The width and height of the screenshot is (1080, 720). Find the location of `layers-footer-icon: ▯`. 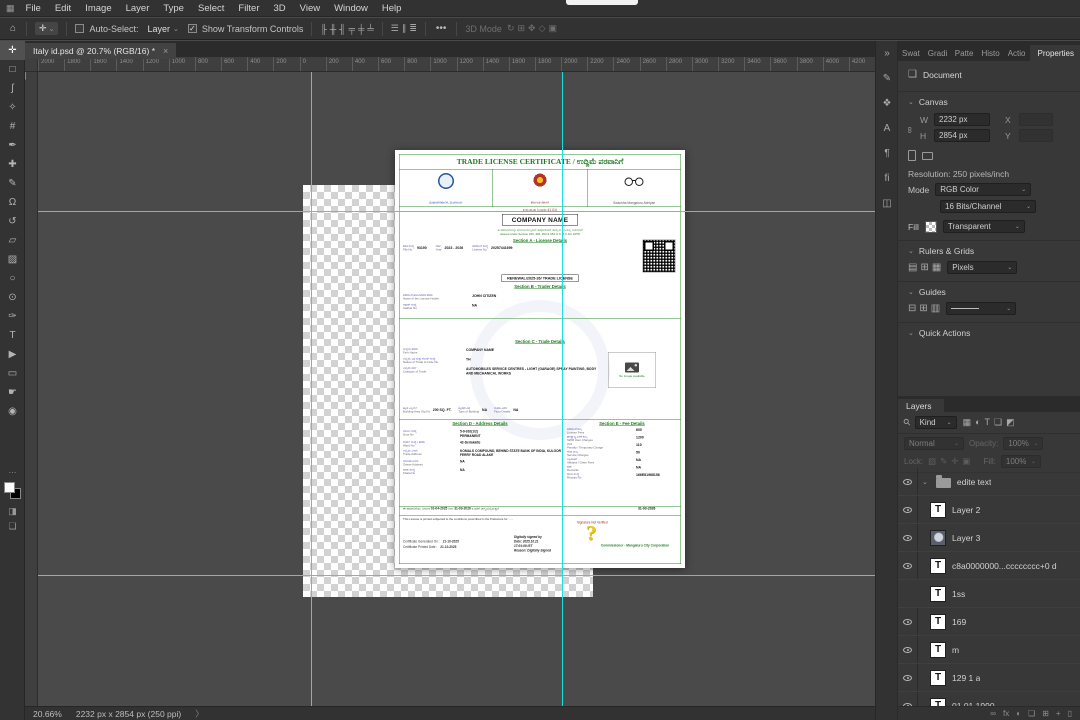

layers-footer-icon: ▯ is located at coordinates (1070, 713).